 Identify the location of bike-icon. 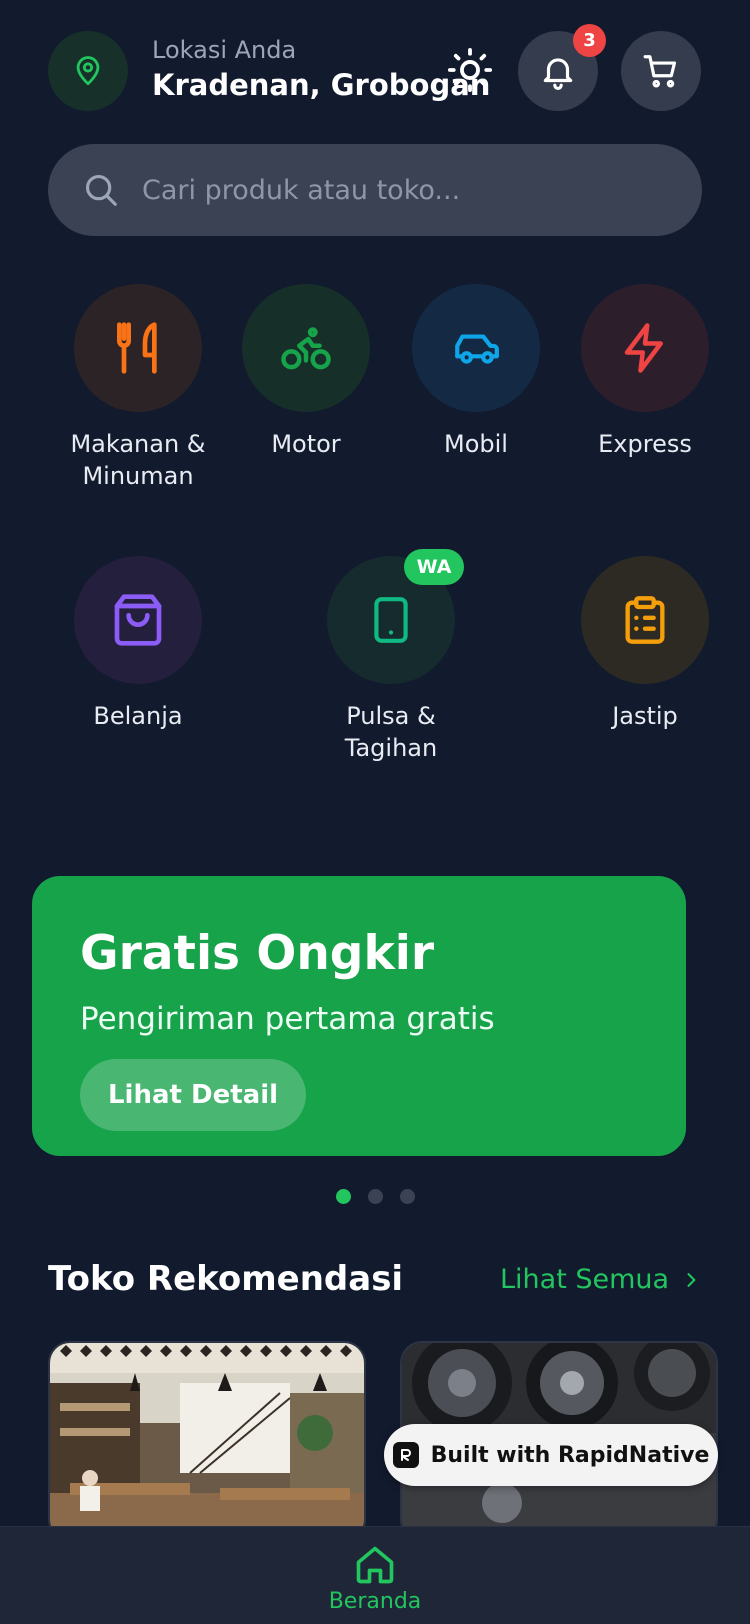
(306, 348).